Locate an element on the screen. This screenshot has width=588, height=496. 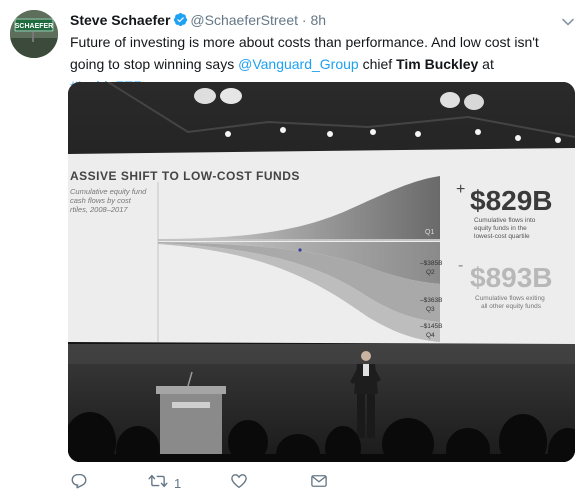
chevron-down-icon is located at coordinates (568, 22).